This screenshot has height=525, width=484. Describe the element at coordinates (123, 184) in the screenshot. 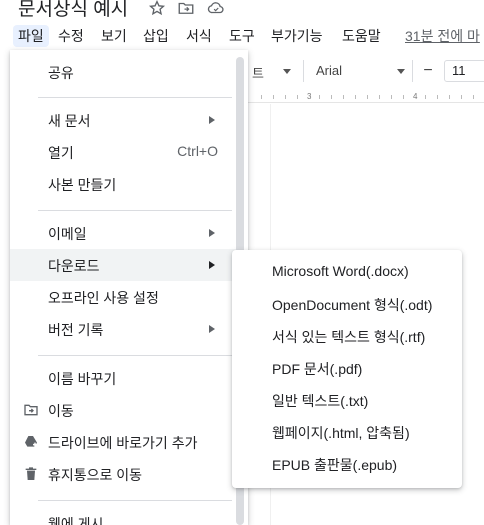

I see `menu-item-make-copy: 사본 만들기` at that location.